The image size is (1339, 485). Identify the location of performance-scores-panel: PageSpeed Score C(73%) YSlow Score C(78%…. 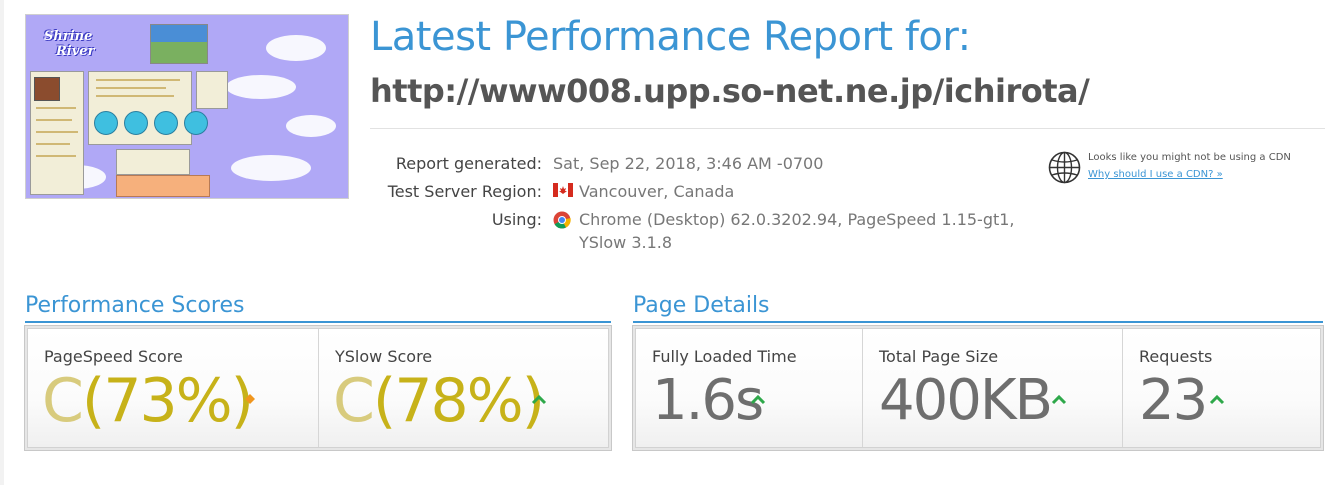
(318, 388).